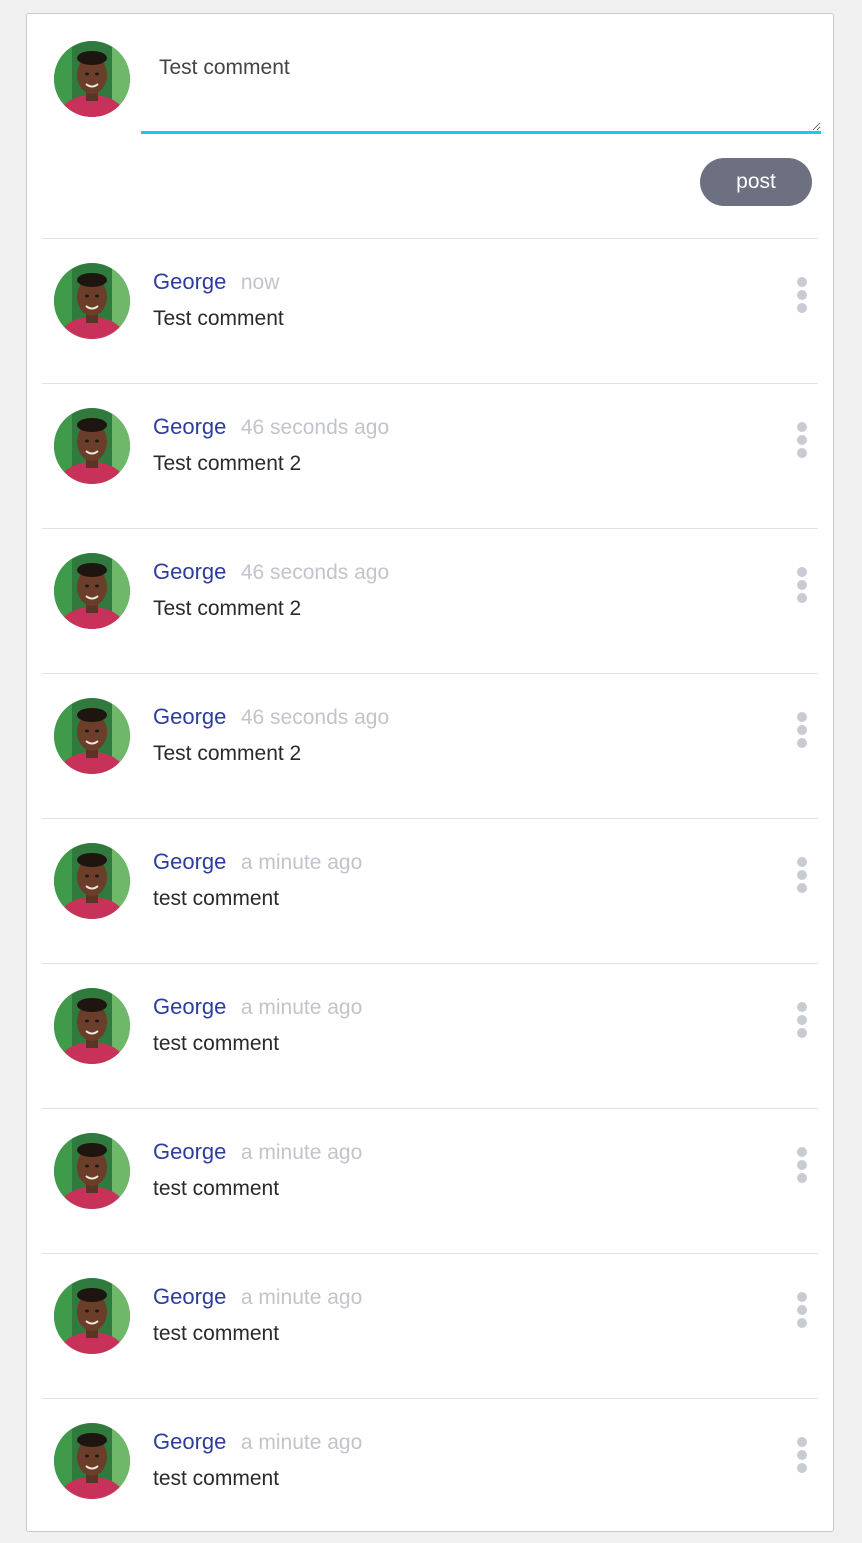  Describe the element at coordinates (756, 182) in the screenshot. I see `post-button: post` at that location.